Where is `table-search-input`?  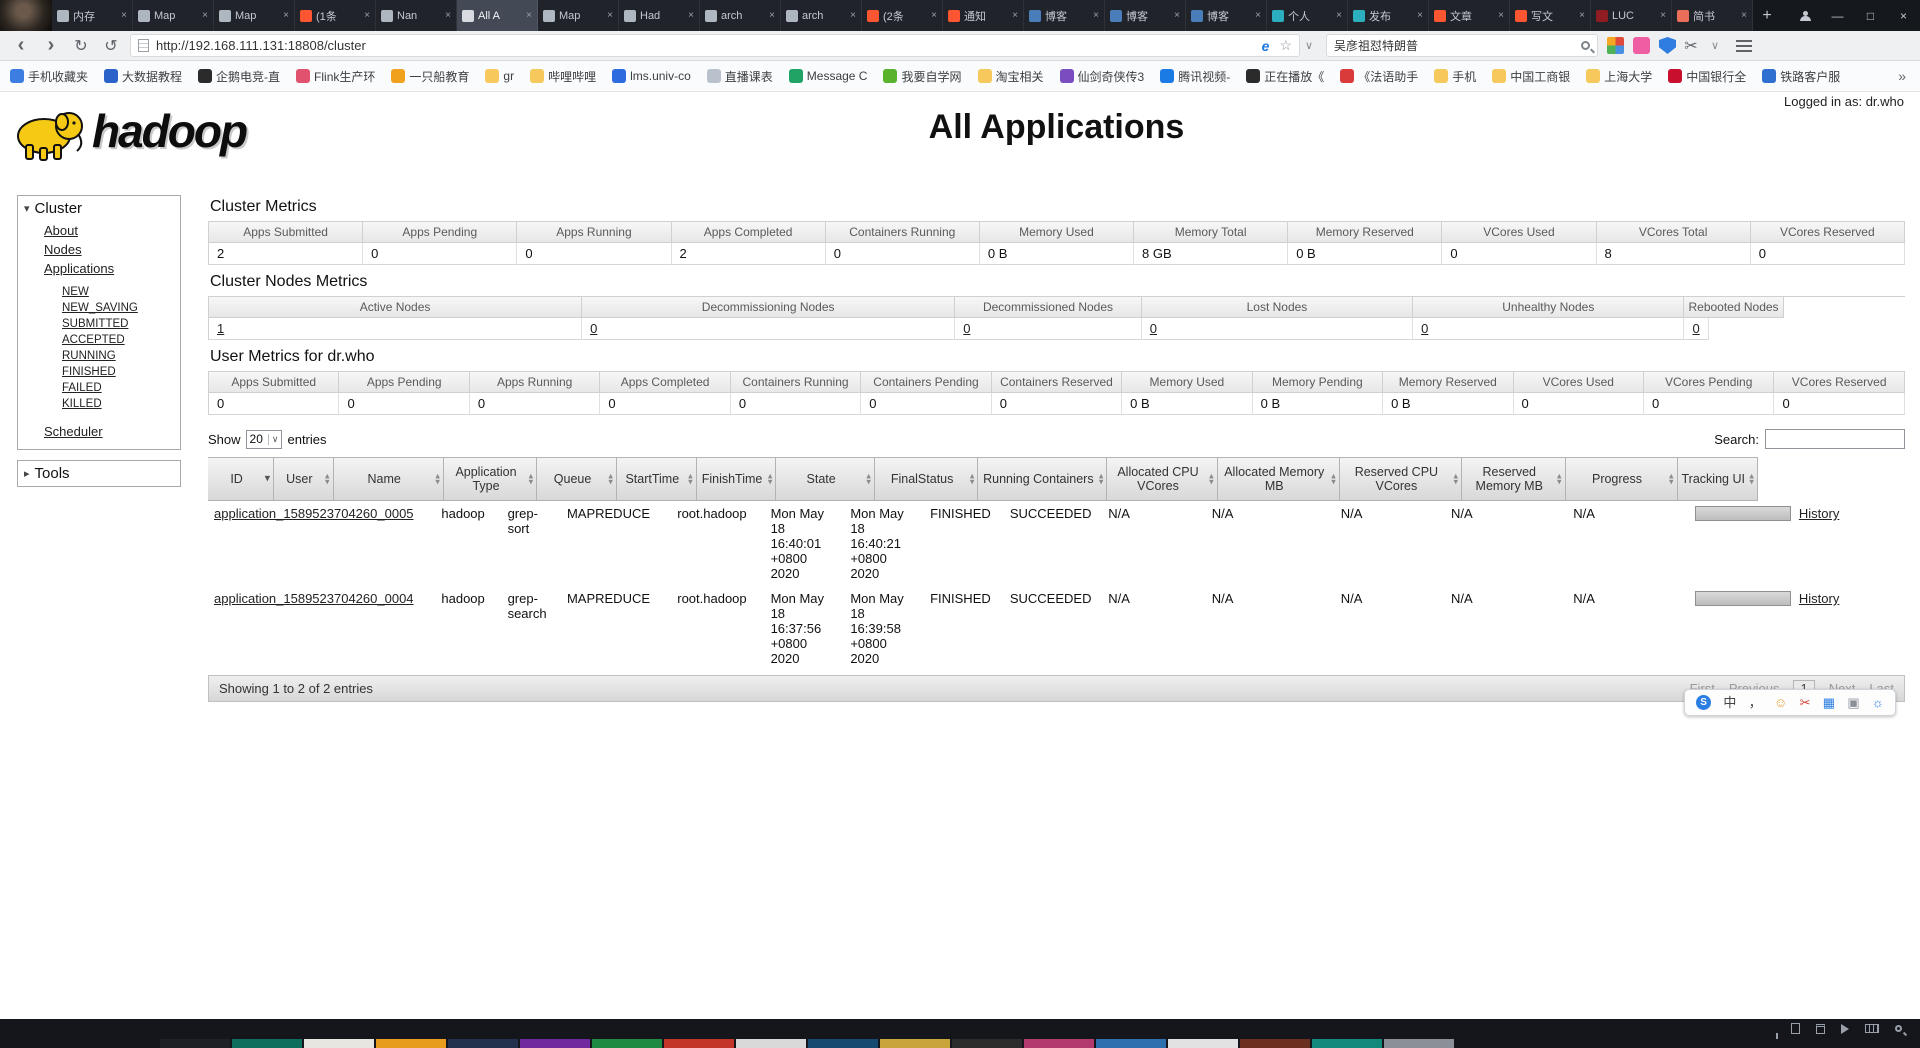
table-search-input is located at coordinates (1835, 439).